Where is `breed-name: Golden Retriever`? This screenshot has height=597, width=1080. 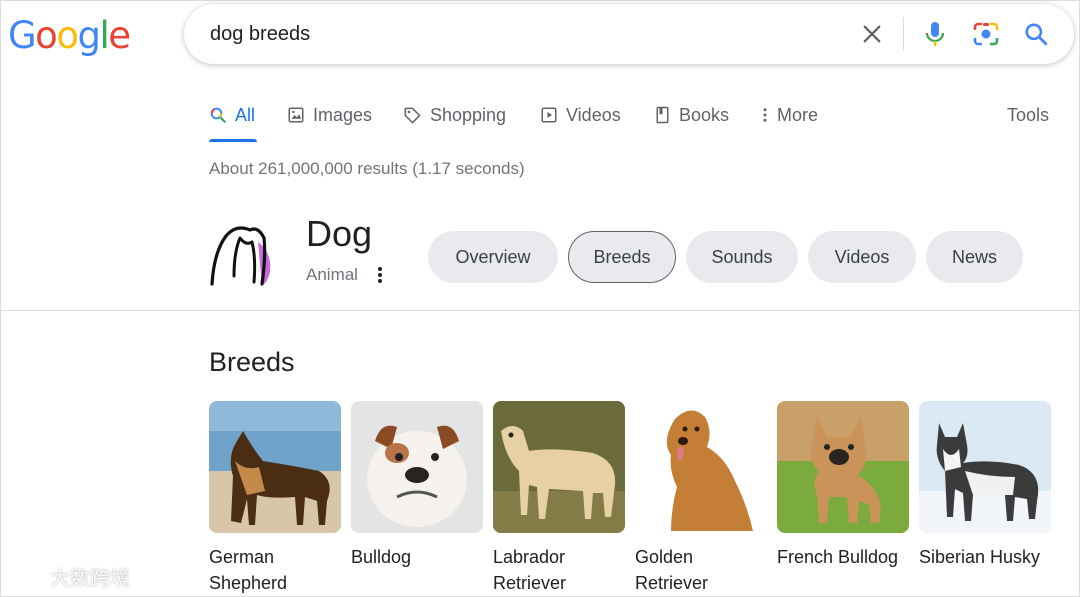 breed-name: Golden Retriever is located at coordinates (701, 570).